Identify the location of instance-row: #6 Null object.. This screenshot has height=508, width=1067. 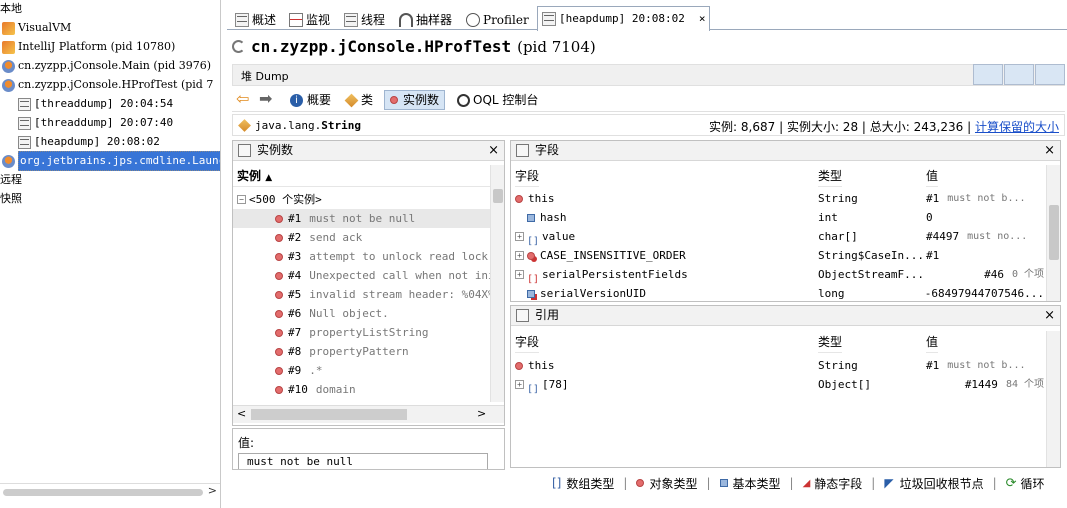
(361, 313).